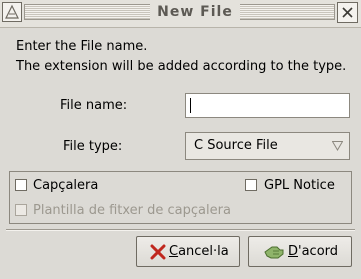  I want to click on header-template-checkbox, so click(21, 210).